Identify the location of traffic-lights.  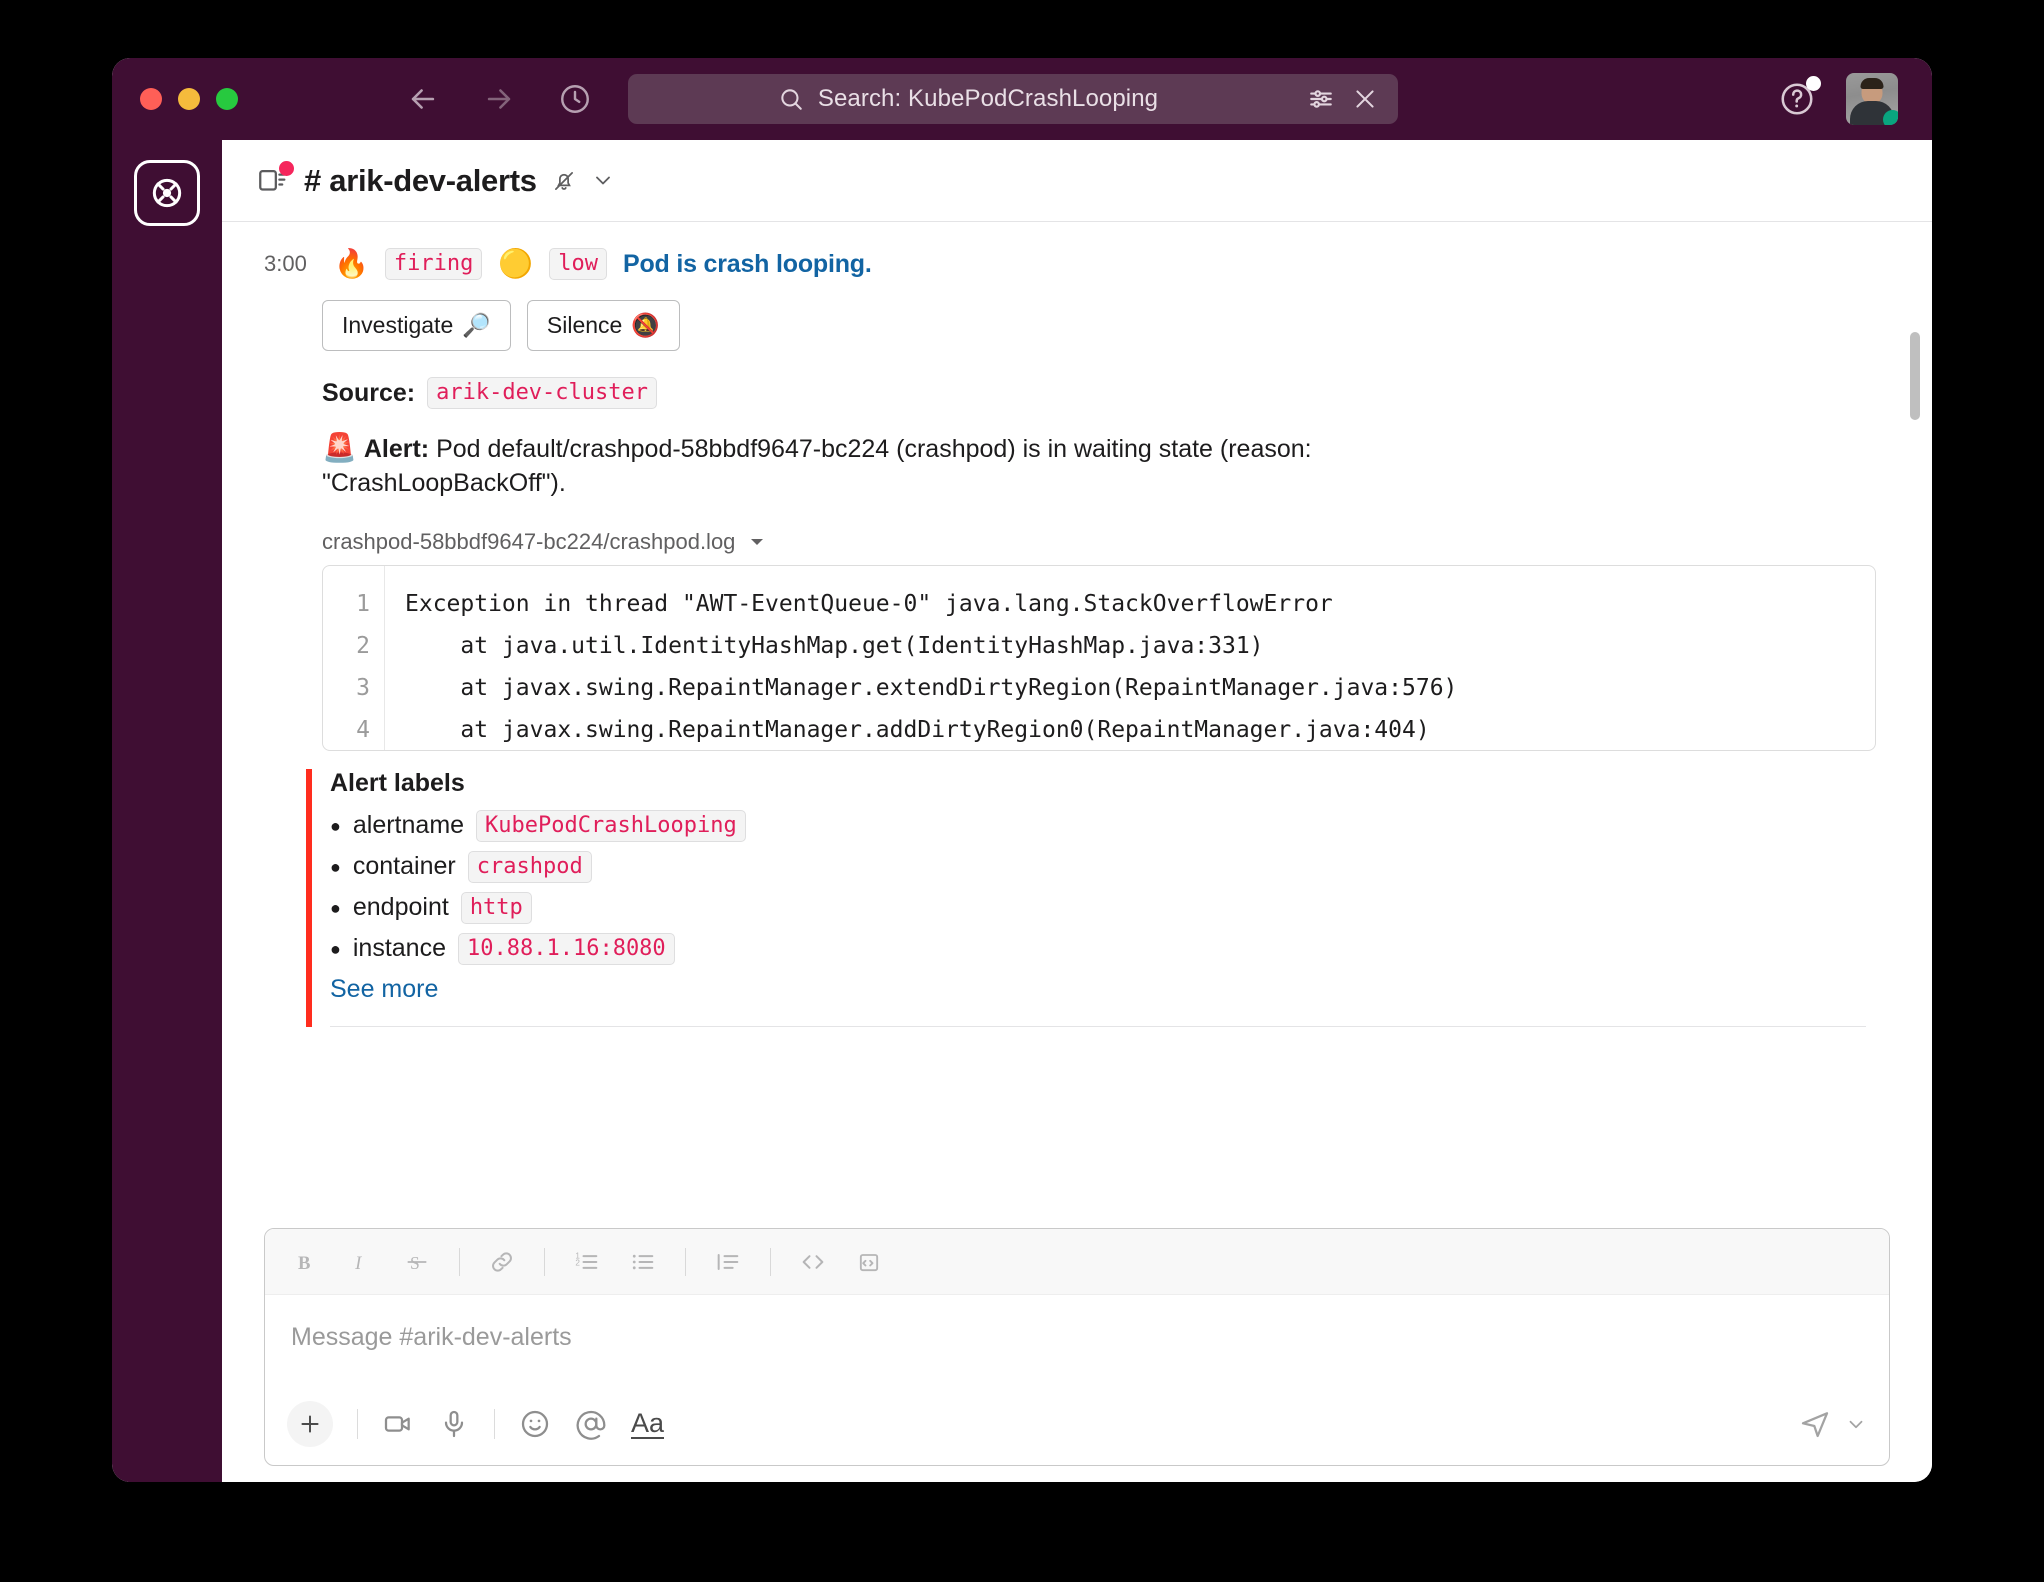
(189, 99).